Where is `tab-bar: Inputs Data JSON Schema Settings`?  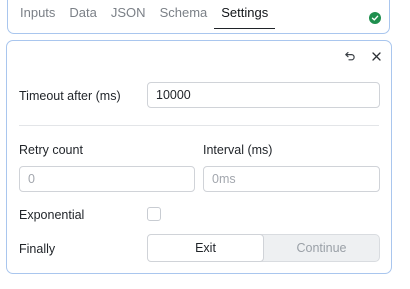 tab-bar: Inputs Data JSON Schema Settings is located at coordinates (148, 16).